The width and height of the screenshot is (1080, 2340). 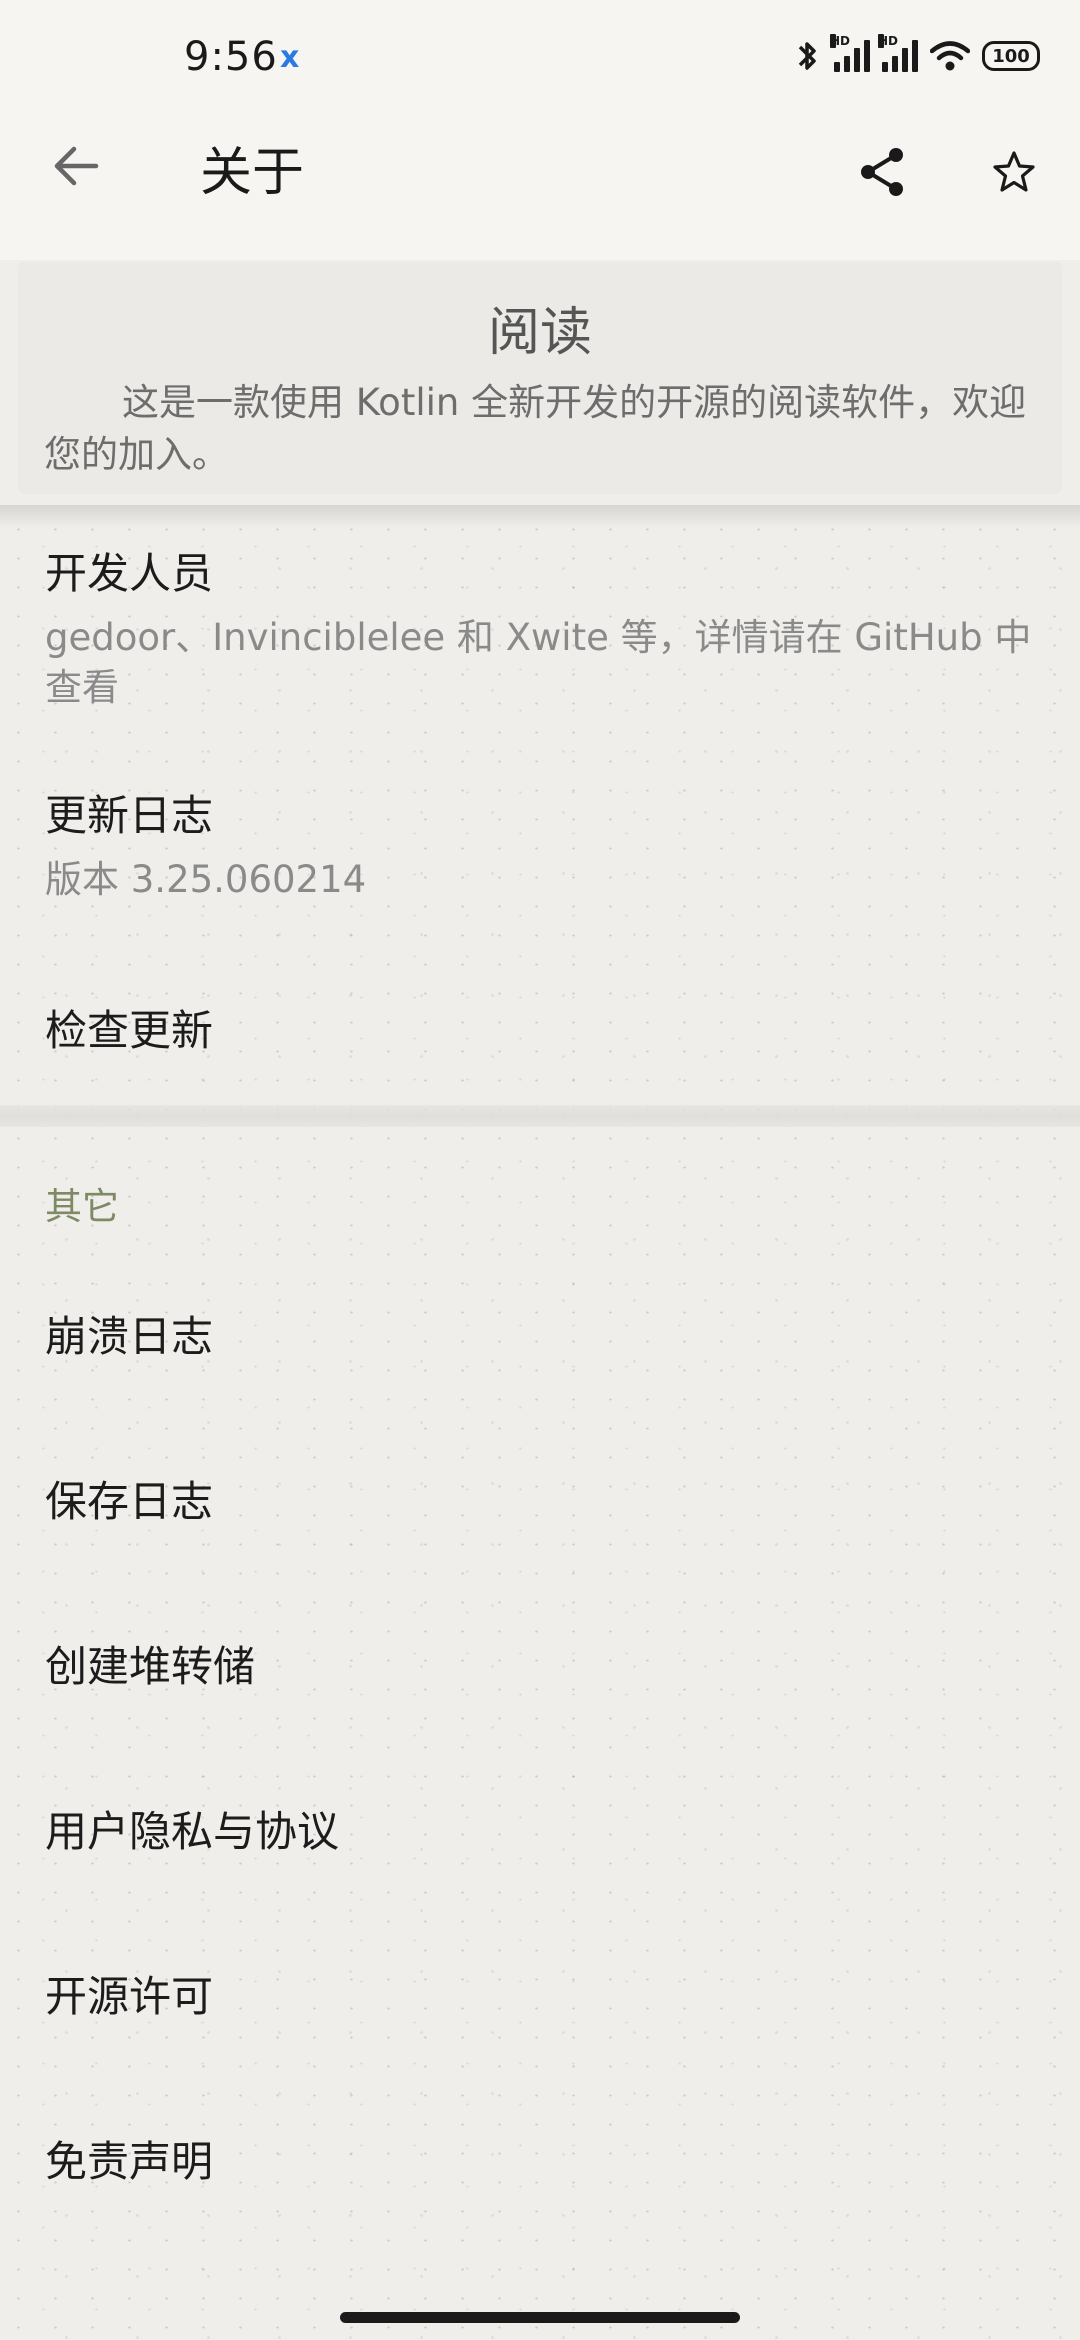 I want to click on back-button, so click(x=76, y=166).